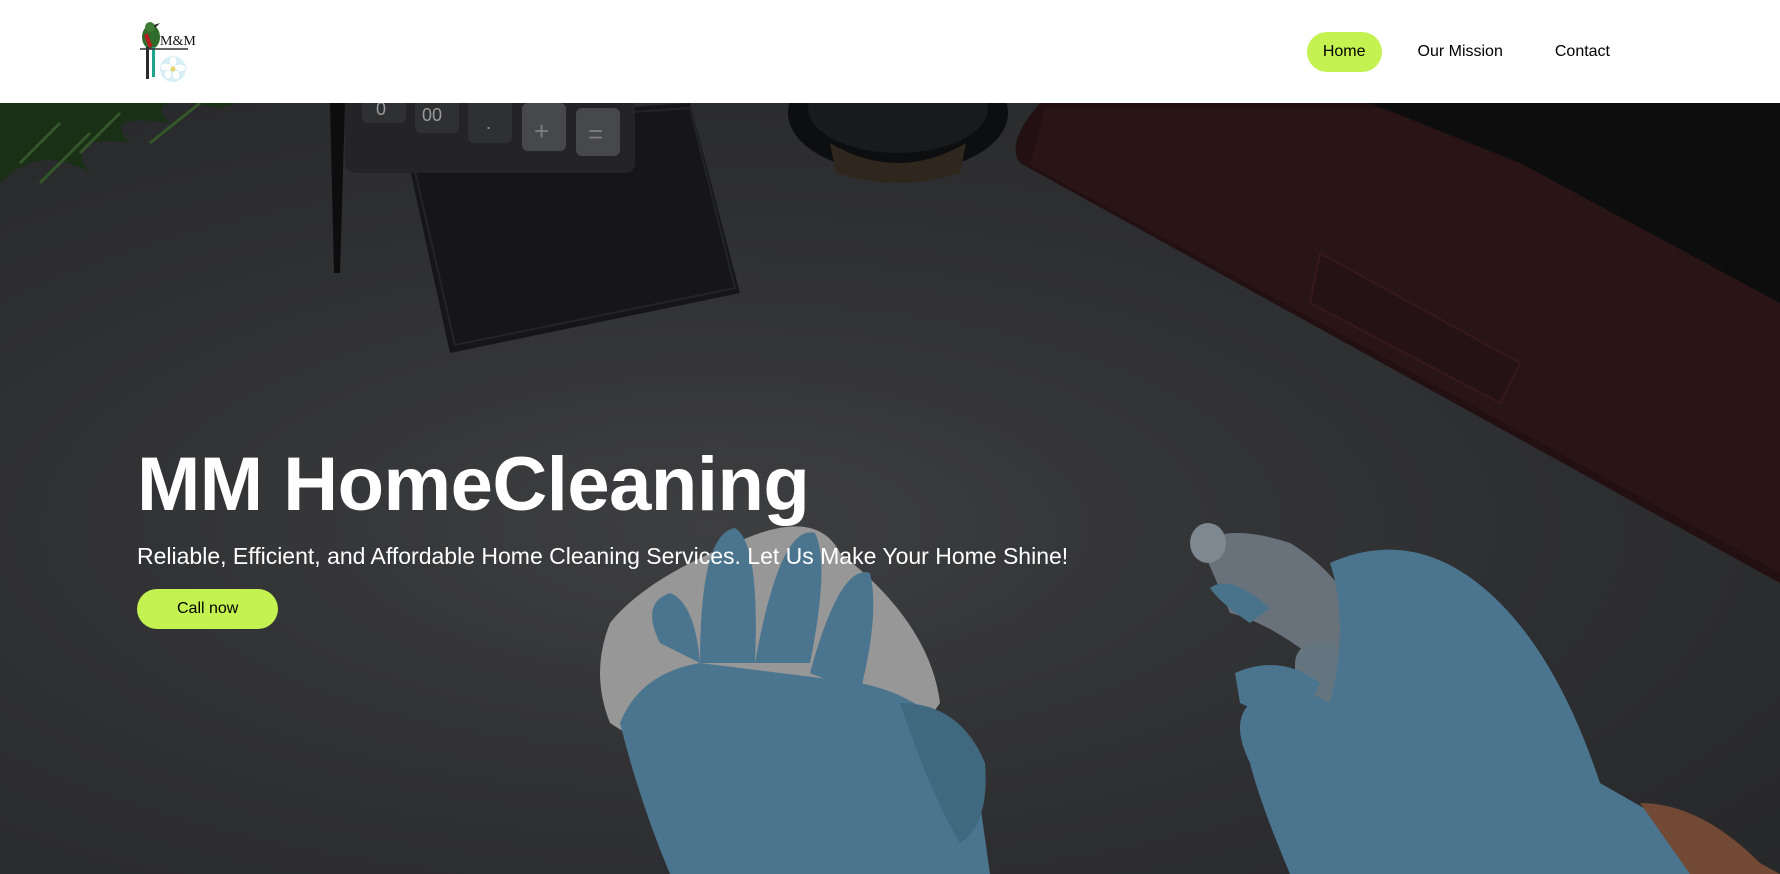 The height and width of the screenshot is (874, 1780). Describe the element at coordinates (178, 41) in the screenshot. I see `logo-text: M&M` at that location.